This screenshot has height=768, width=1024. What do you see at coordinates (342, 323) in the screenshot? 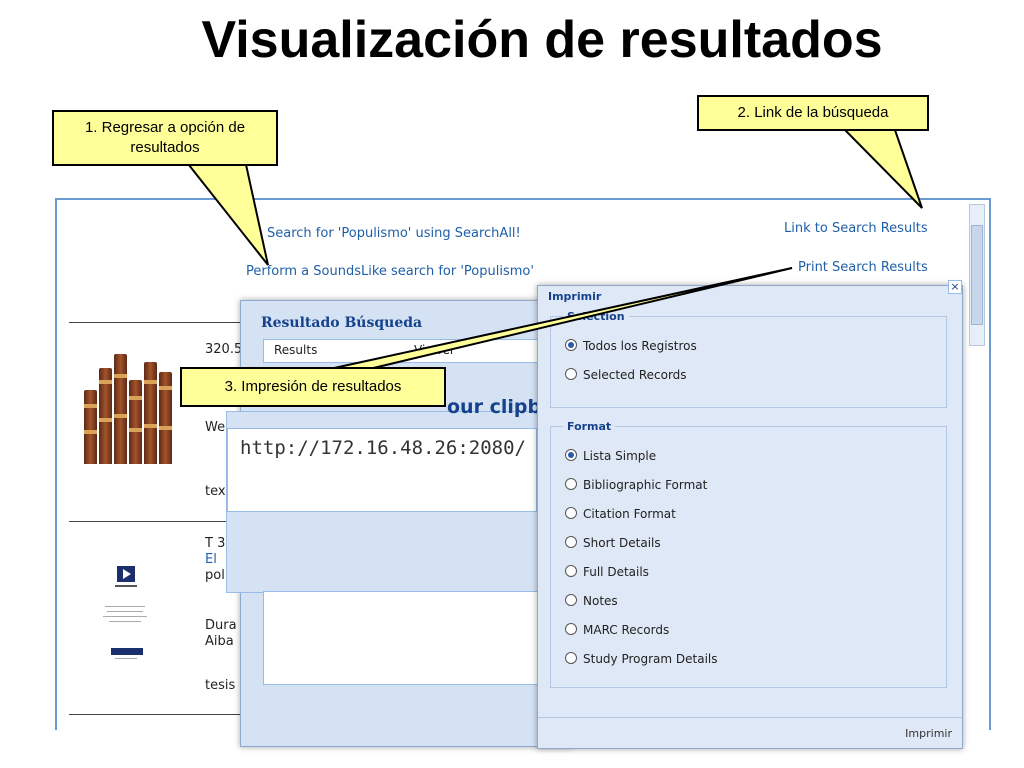
I see `result-window-title: Resultado Búsqueda` at bounding box center [342, 323].